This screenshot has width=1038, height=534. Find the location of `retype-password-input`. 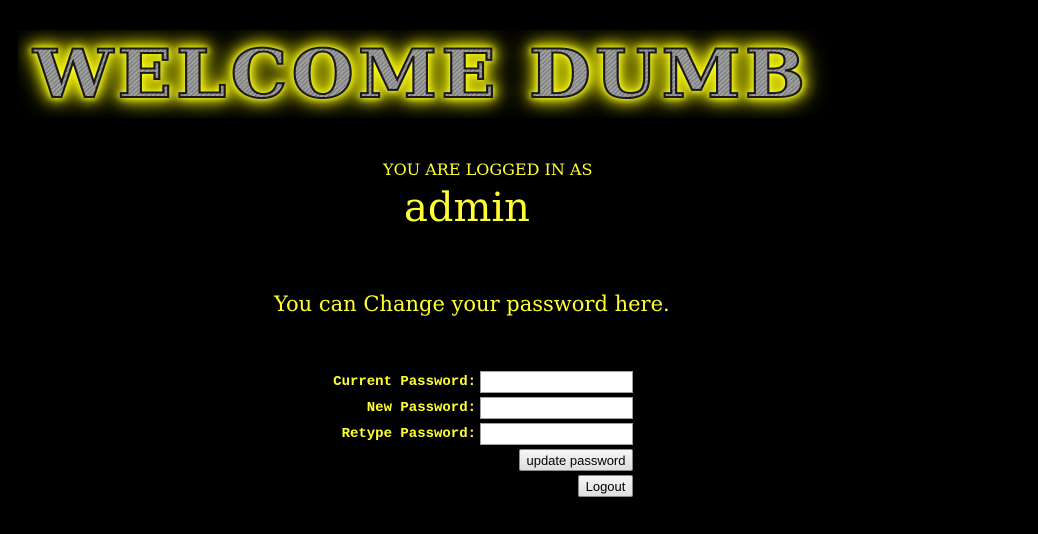

retype-password-input is located at coordinates (556, 434).